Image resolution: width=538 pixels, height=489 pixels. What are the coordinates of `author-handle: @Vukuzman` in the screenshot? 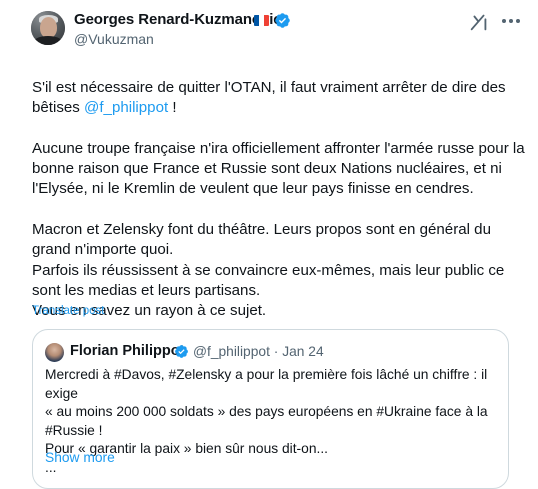 It's located at (114, 39).